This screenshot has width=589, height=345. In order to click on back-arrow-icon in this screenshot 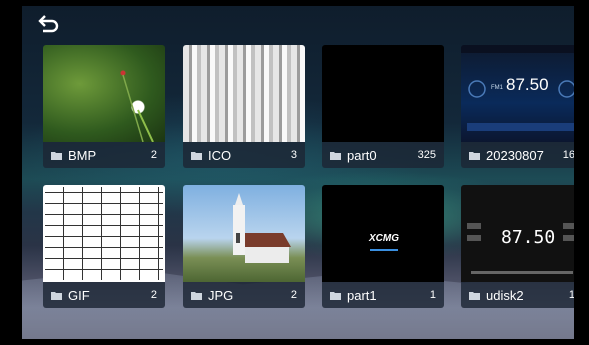, I will do `click(48, 24)`.